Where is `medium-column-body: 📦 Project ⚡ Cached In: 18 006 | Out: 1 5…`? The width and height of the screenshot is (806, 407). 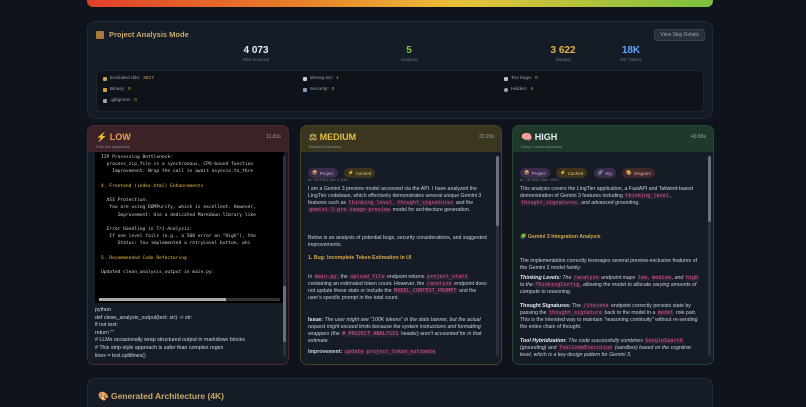 medium-column-body: 📦 Project ⚡ Cached In: 18 006 | Out: 1 5… is located at coordinates (401, 258).